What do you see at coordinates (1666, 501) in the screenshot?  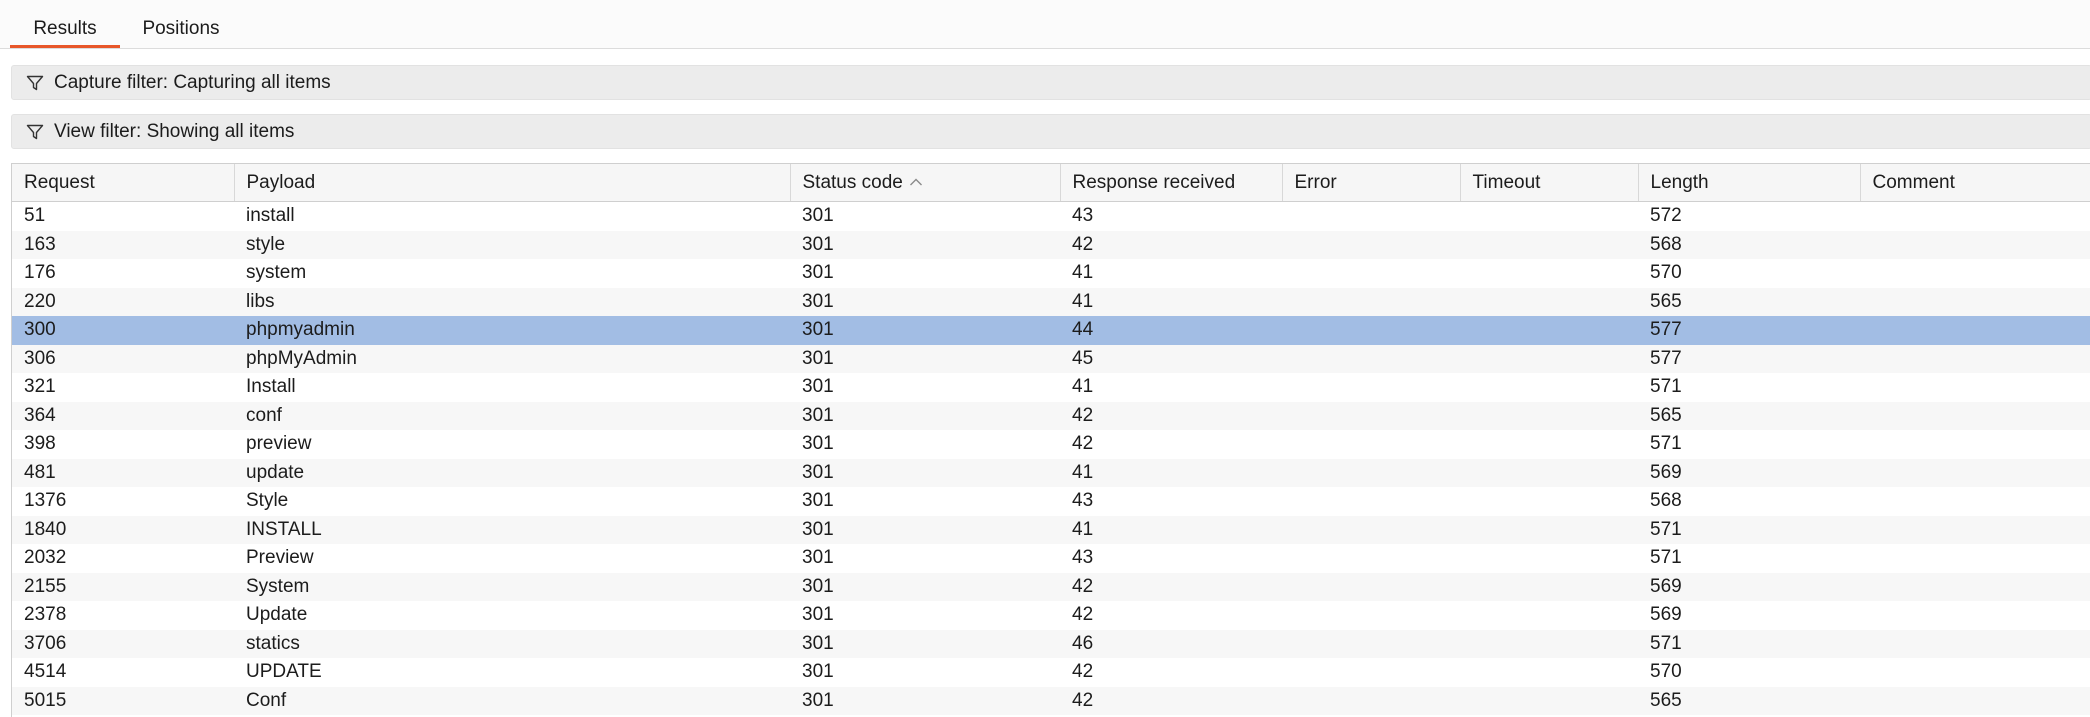 I see `length-cell: 568` at bounding box center [1666, 501].